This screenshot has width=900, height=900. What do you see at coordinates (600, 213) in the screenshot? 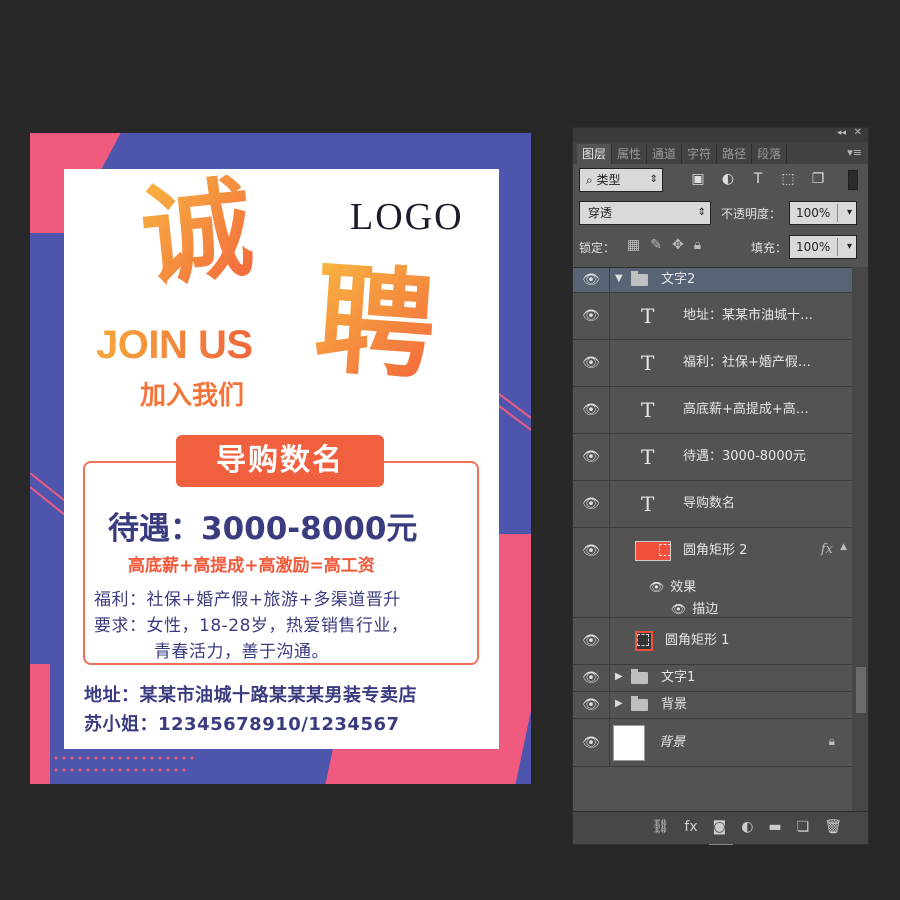
I see `blend-mode-value: 穿透` at bounding box center [600, 213].